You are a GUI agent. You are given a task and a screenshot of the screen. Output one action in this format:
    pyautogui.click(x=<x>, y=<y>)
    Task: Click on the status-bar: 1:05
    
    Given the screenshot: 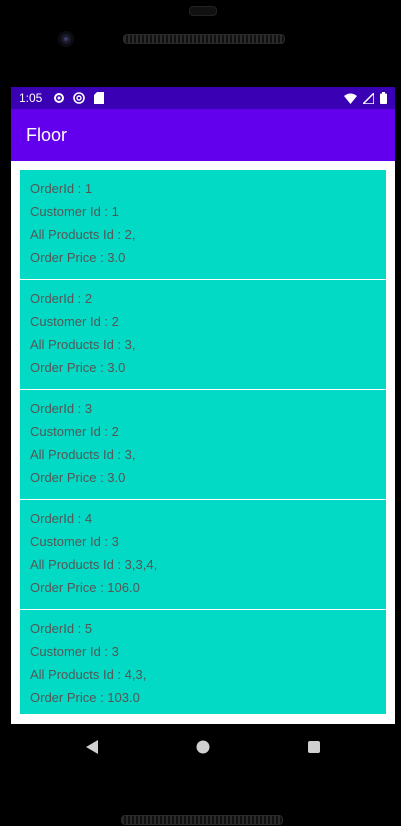 What is the action you would take?
    pyautogui.click(x=203, y=98)
    